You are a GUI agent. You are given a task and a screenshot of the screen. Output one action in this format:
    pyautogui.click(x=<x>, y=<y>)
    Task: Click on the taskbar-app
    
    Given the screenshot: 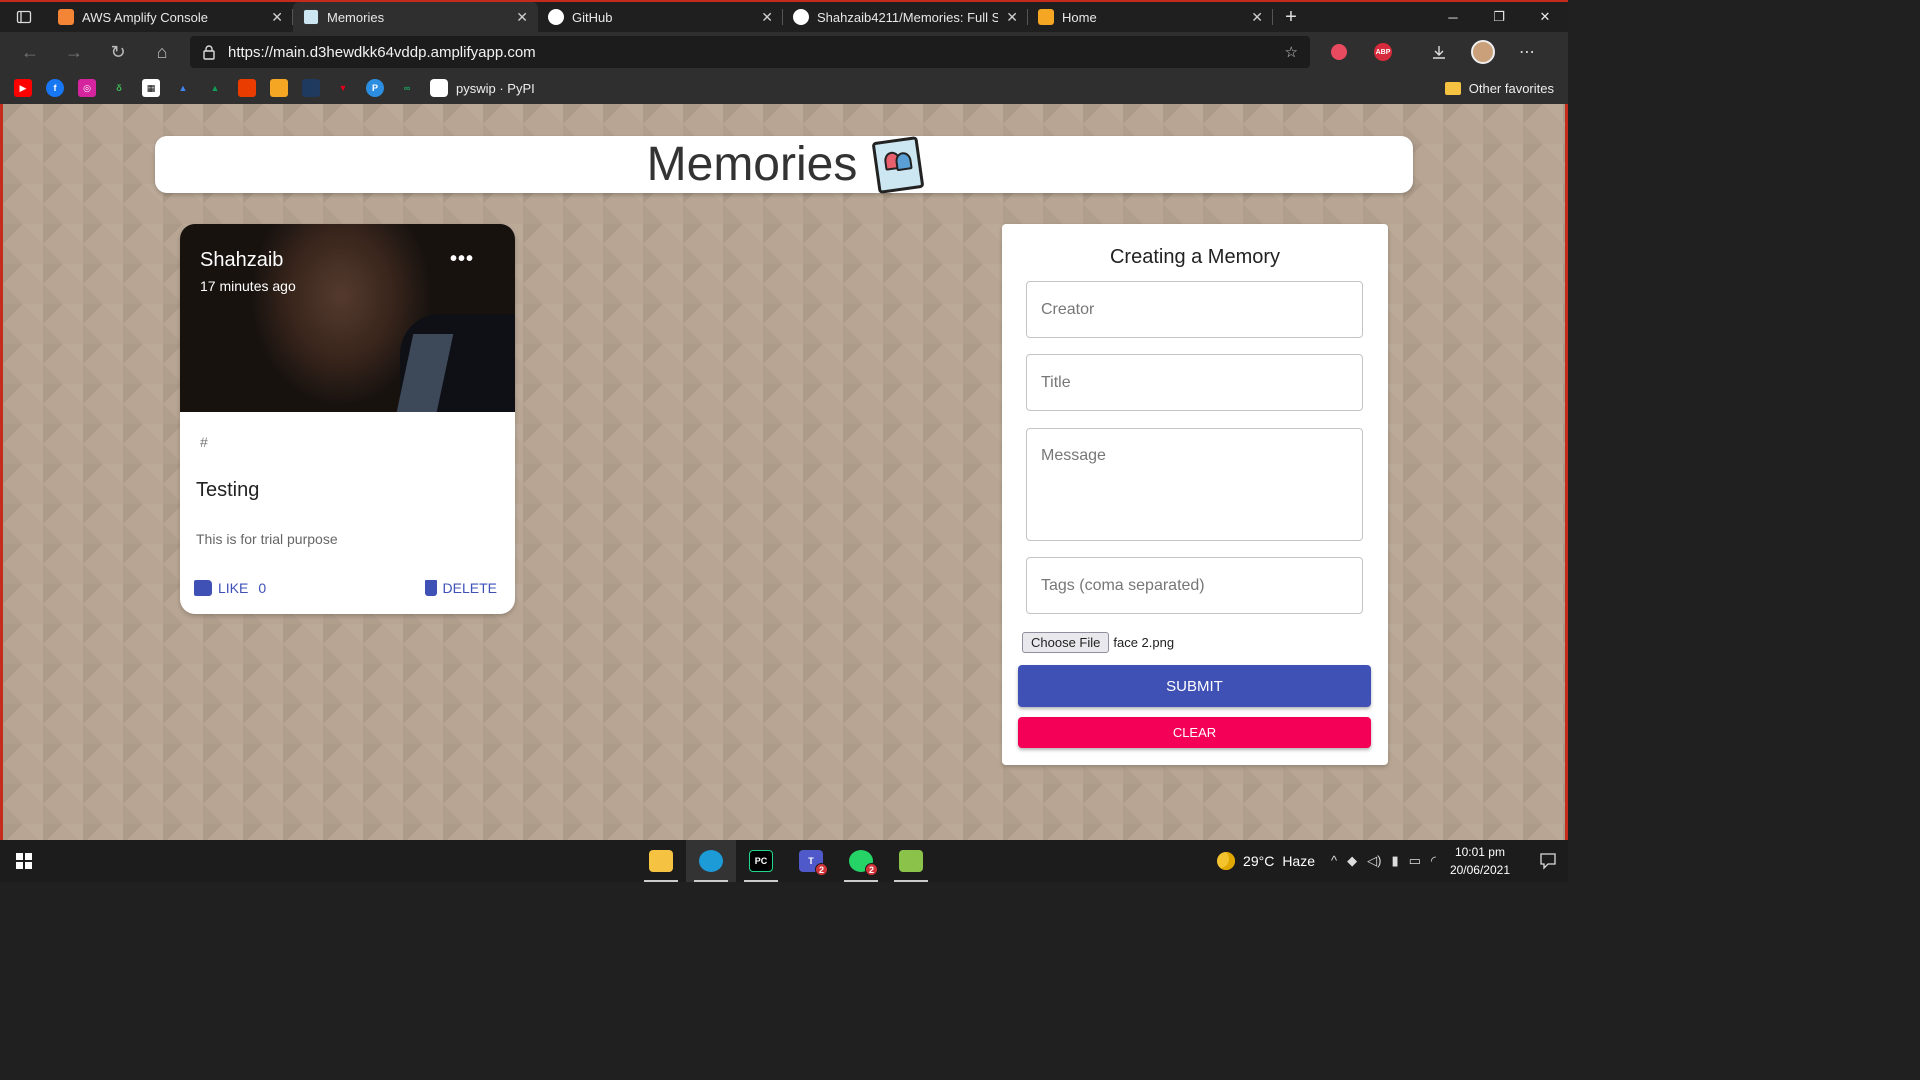 What is the action you would take?
    pyautogui.click(x=911, y=861)
    